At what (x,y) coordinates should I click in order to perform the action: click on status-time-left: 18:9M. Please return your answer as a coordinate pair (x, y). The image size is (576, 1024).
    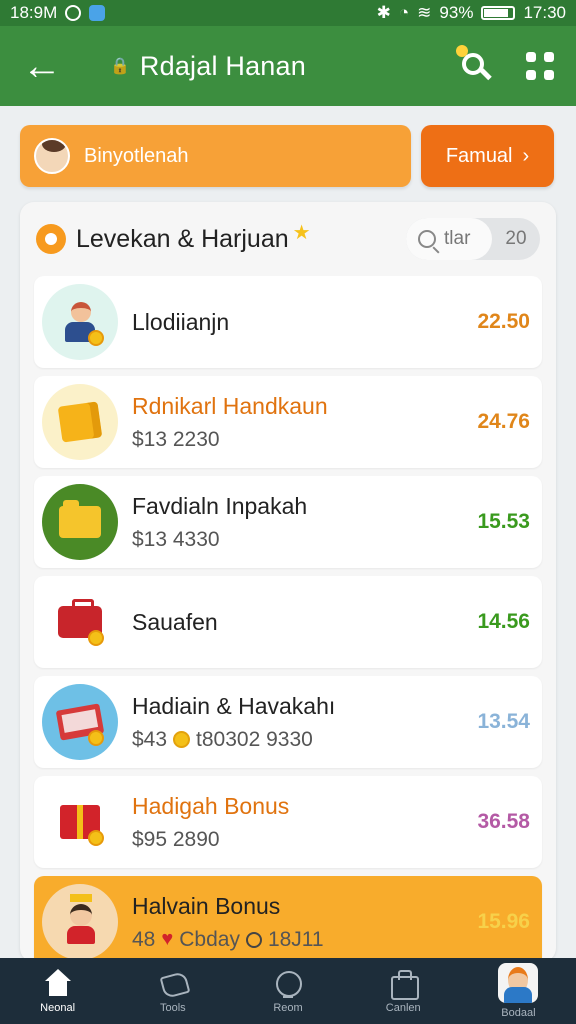
    Looking at the image, I should click on (34, 12).